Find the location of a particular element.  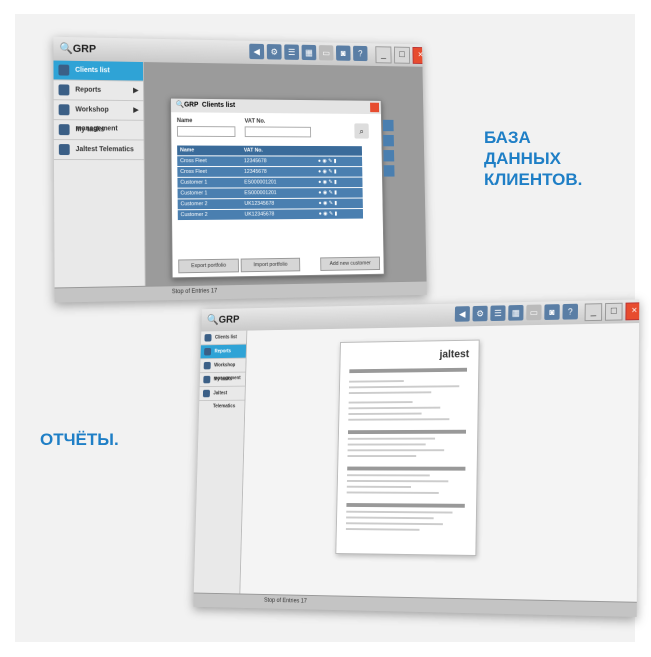

table-row: Customer 1 ES000001201 ● ◉ ✎ ▮ is located at coordinates (270, 183).